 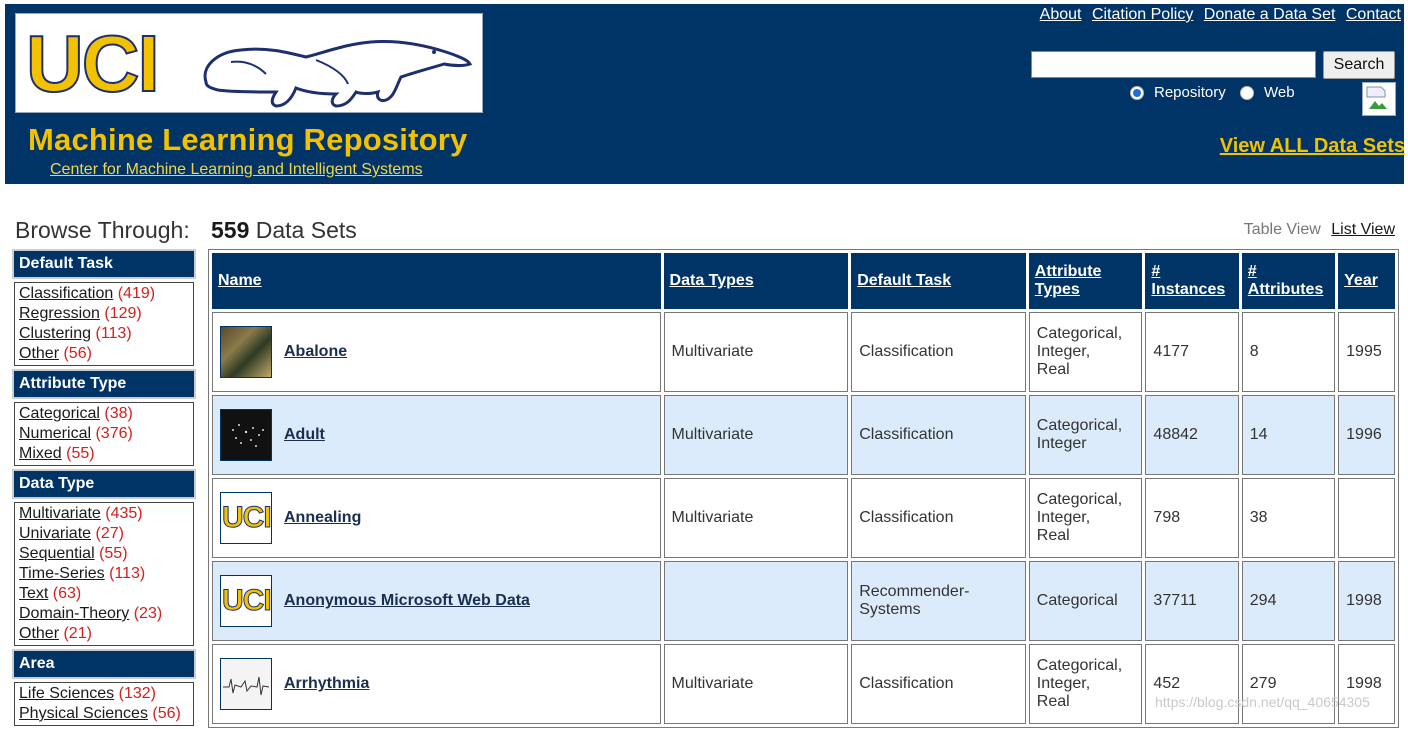 What do you see at coordinates (104, 594) in the screenshot?
I see `sidebar-item-text: Text (63)` at bounding box center [104, 594].